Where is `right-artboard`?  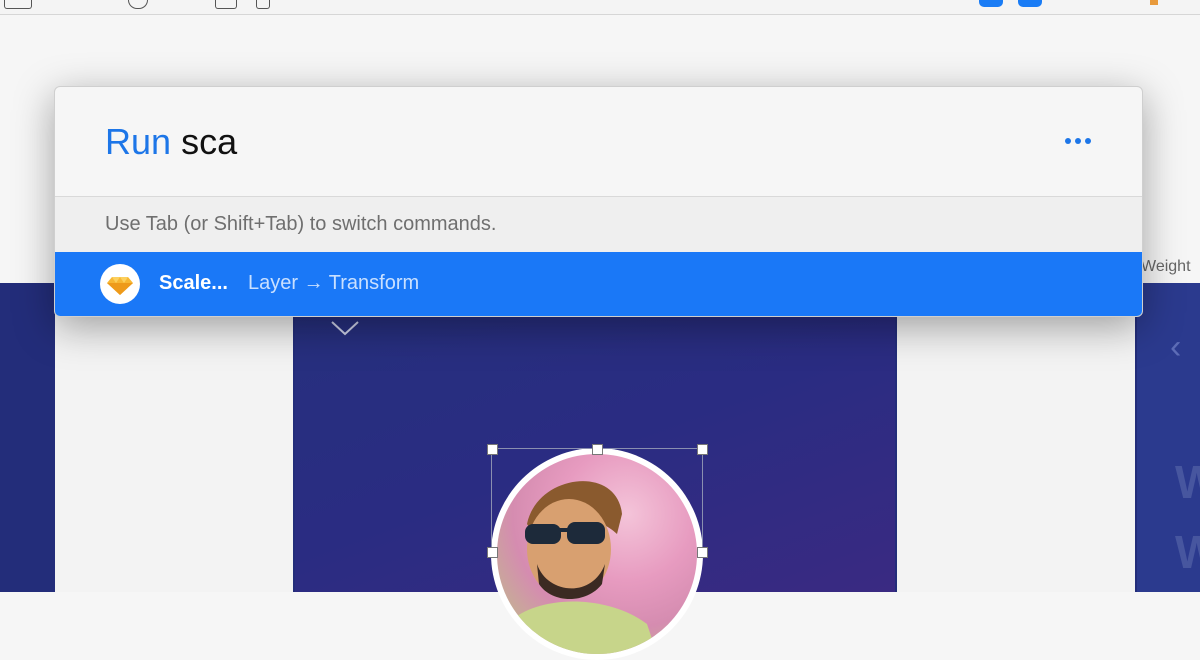 right-artboard is located at coordinates (1016, 446).